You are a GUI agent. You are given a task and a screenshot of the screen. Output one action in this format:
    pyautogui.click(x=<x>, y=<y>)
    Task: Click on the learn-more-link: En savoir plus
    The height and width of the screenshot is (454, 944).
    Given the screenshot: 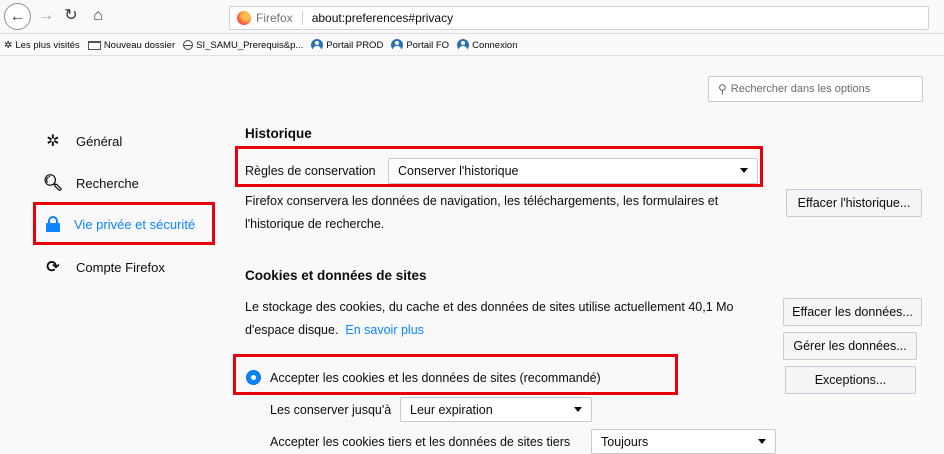 What is the action you would take?
    pyautogui.click(x=384, y=330)
    